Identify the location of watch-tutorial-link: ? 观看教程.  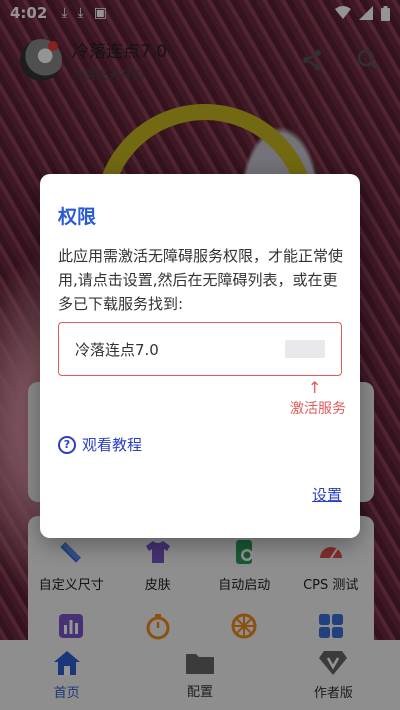
(100, 444).